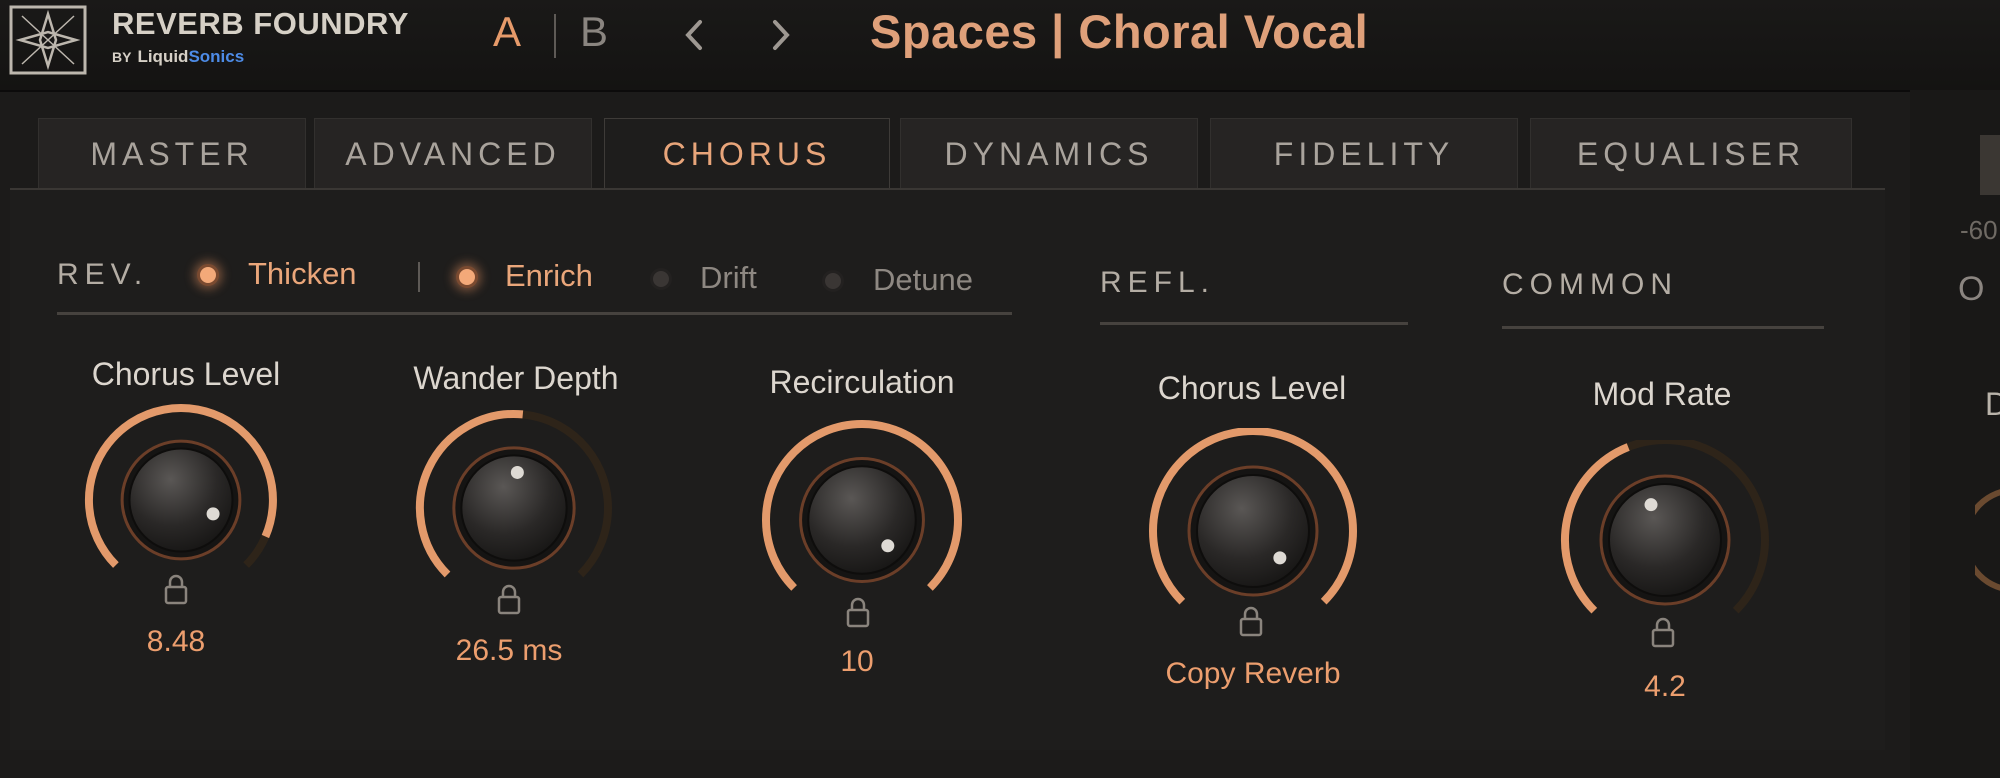 This screenshot has width=2000, height=778. I want to click on chorus-level-label: Chorus Level, so click(186, 374).